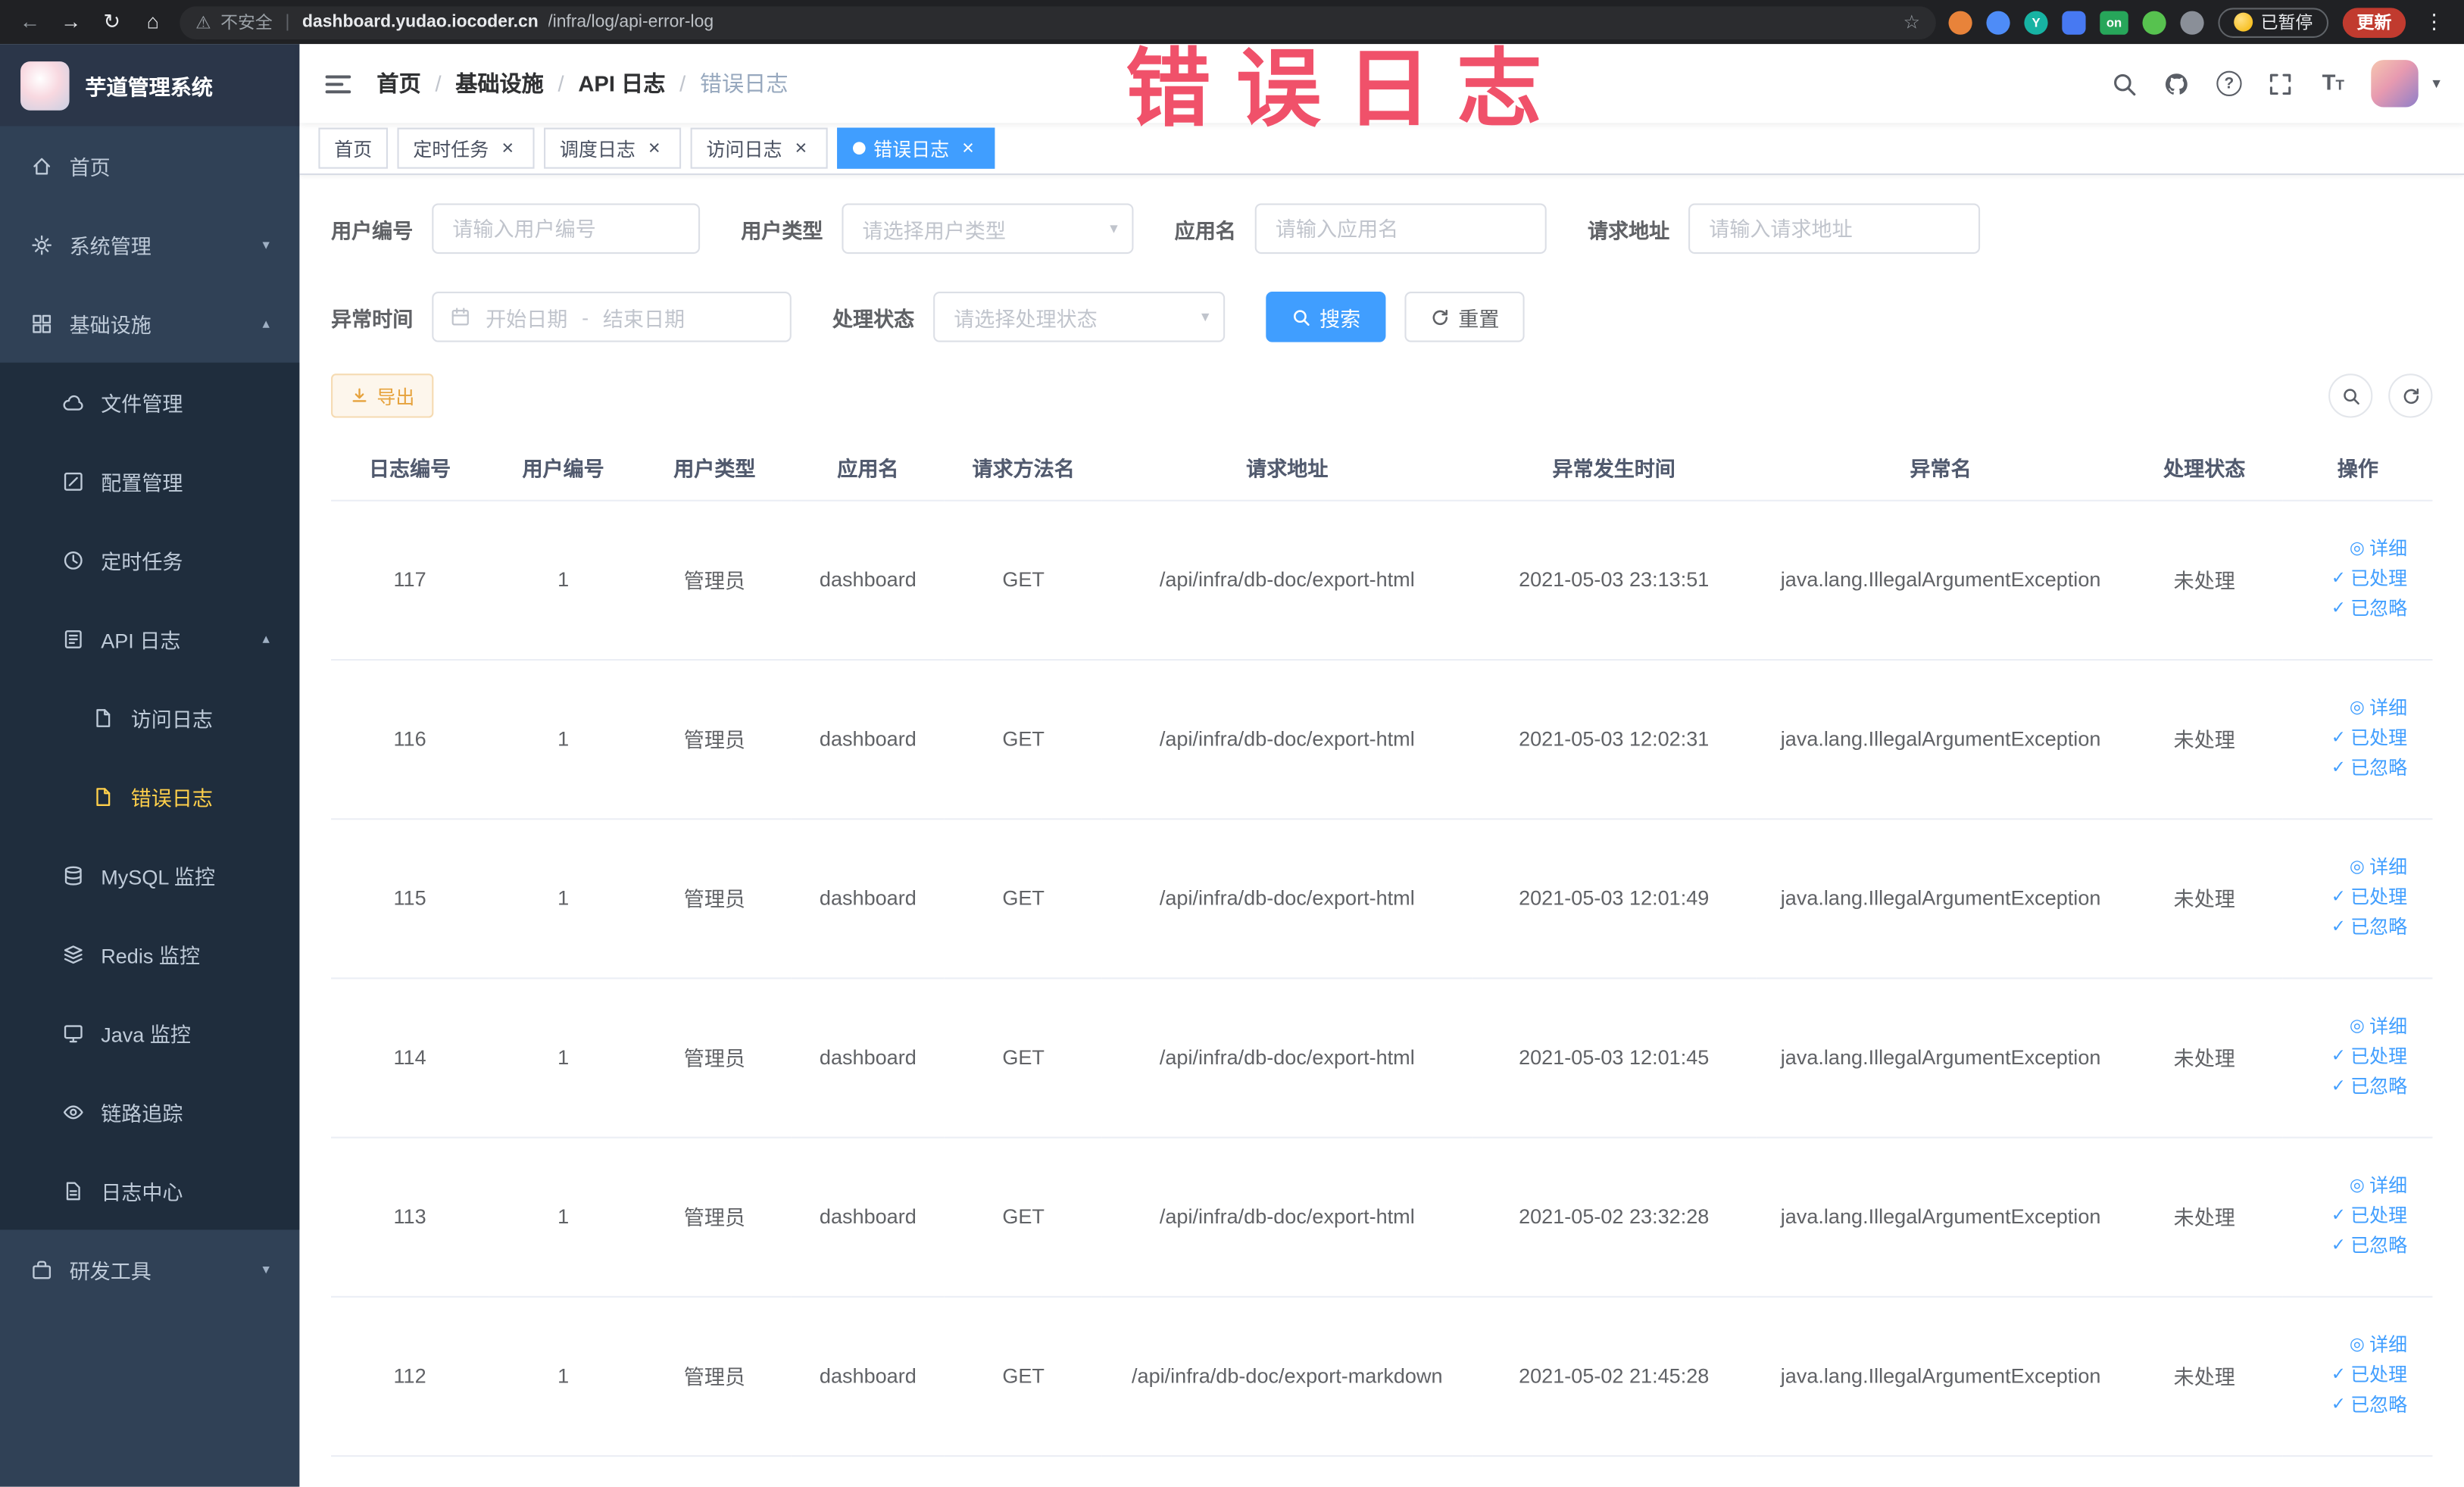  What do you see at coordinates (149, 1268) in the screenshot?
I see `sidebar-item-dev-tools: 研发工具 ▾` at bounding box center [149, 1268].